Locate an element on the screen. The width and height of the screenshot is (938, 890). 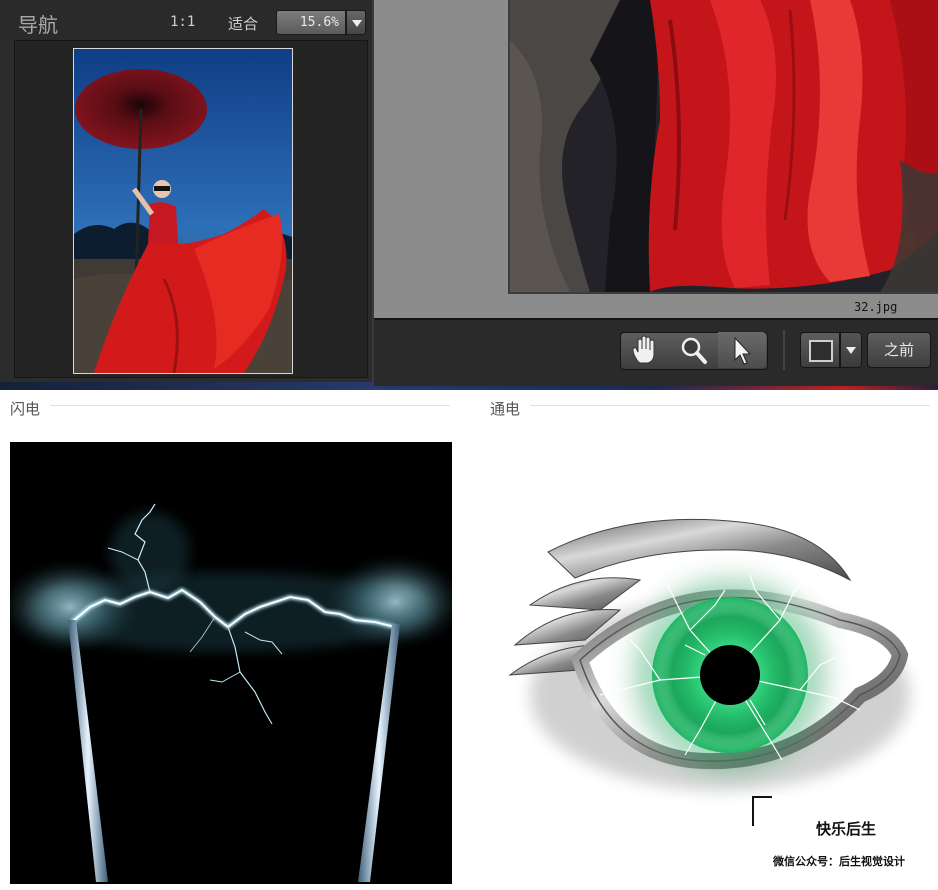
electrified-label: 通电 is located at coordinates (505, 409).